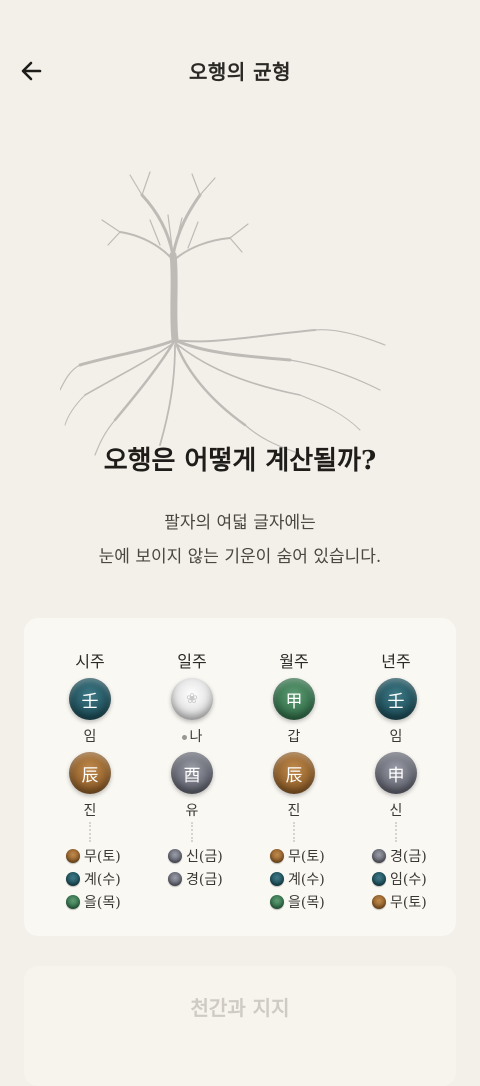  I want to click on pillar-label: 시주, so click(90, 661).